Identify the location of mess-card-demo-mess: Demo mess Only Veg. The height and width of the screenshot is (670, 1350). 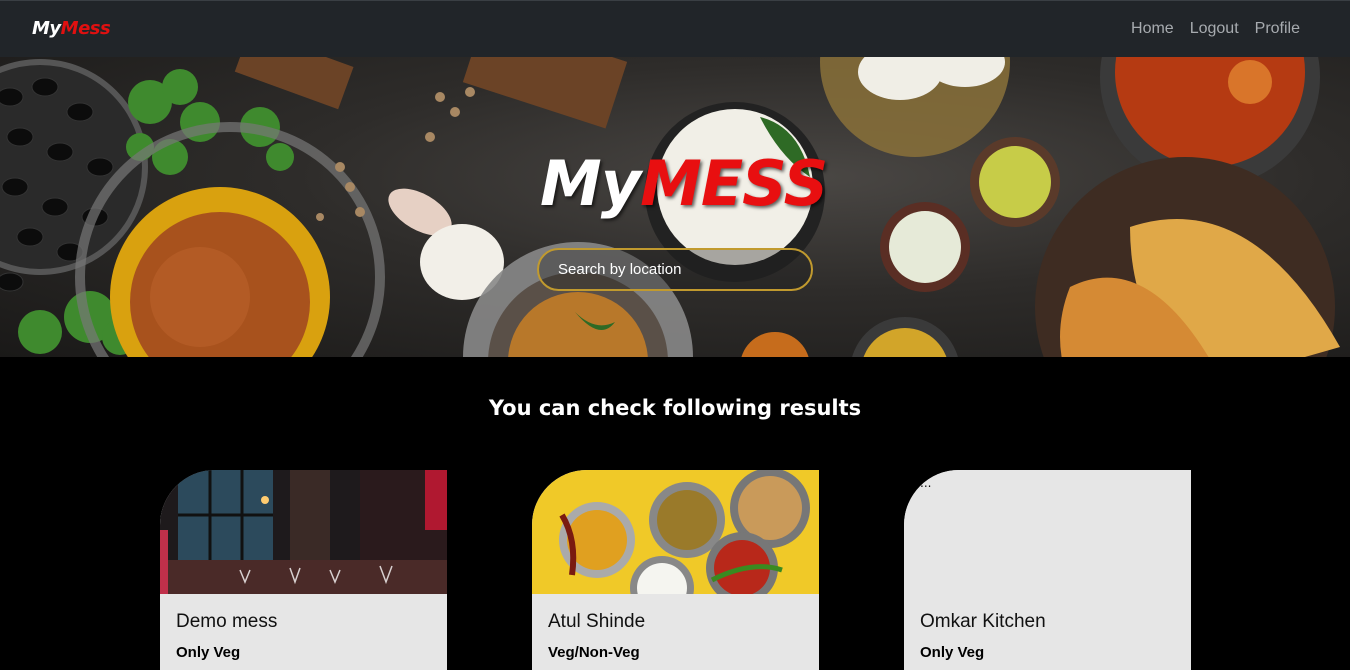
(303, 570).